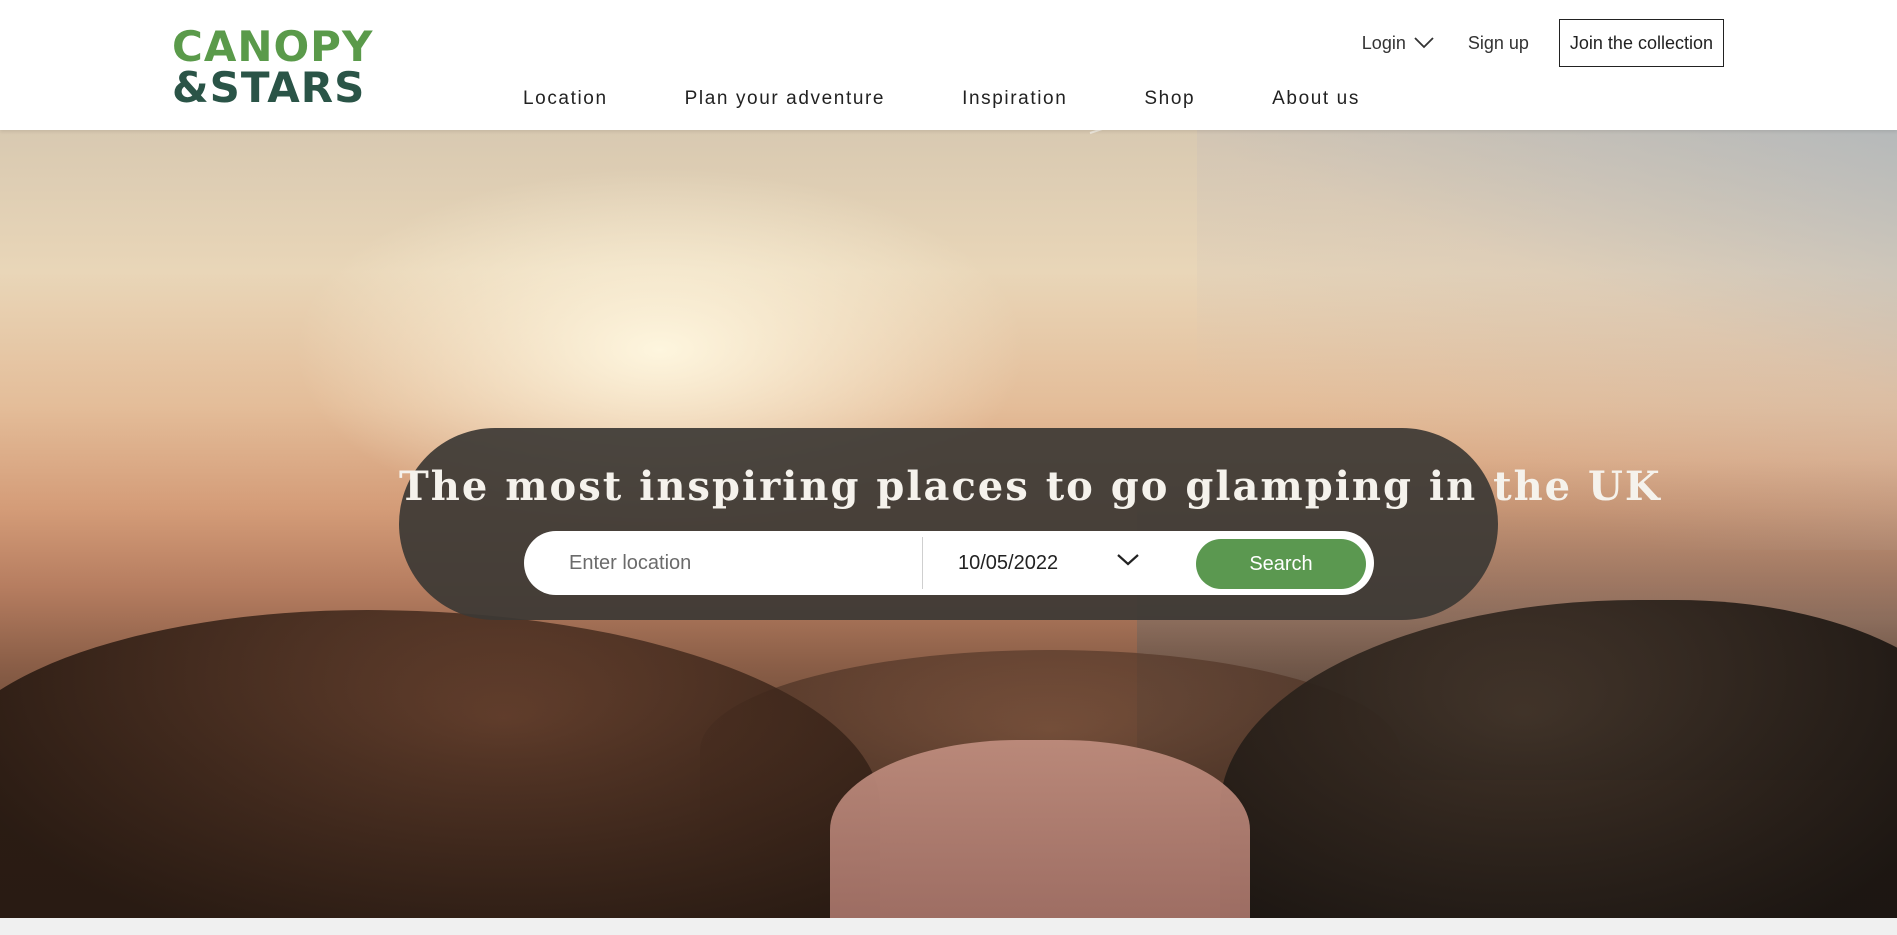 The image size is (1897, 935). Describe the element at coordinates (949, 563) in the screenshot. I see `search-bar: 10/05/2022 Search` at that location.